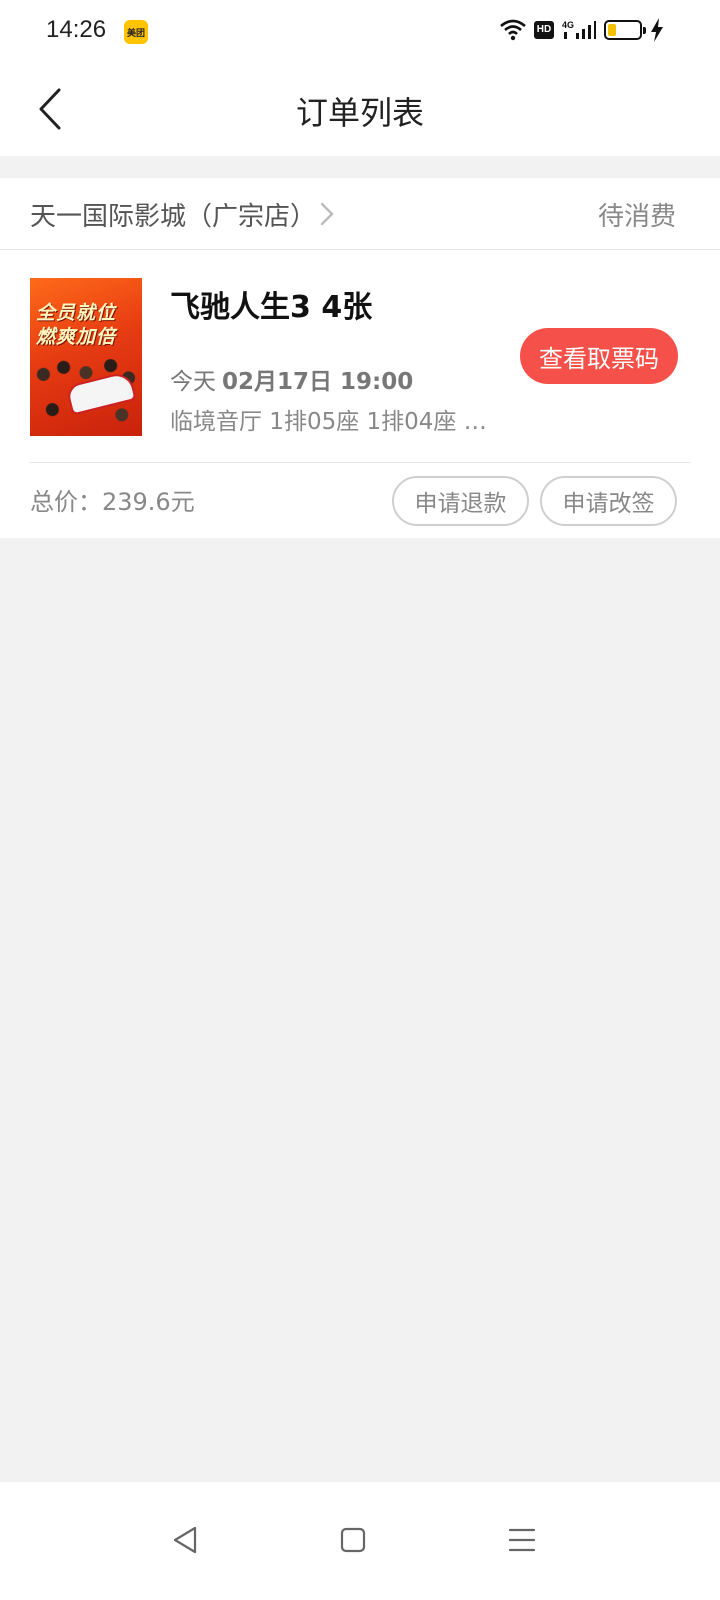  Describe the element at coordinates (544, 30) in the screenshot. I see `hd-icon: HD` at that location.